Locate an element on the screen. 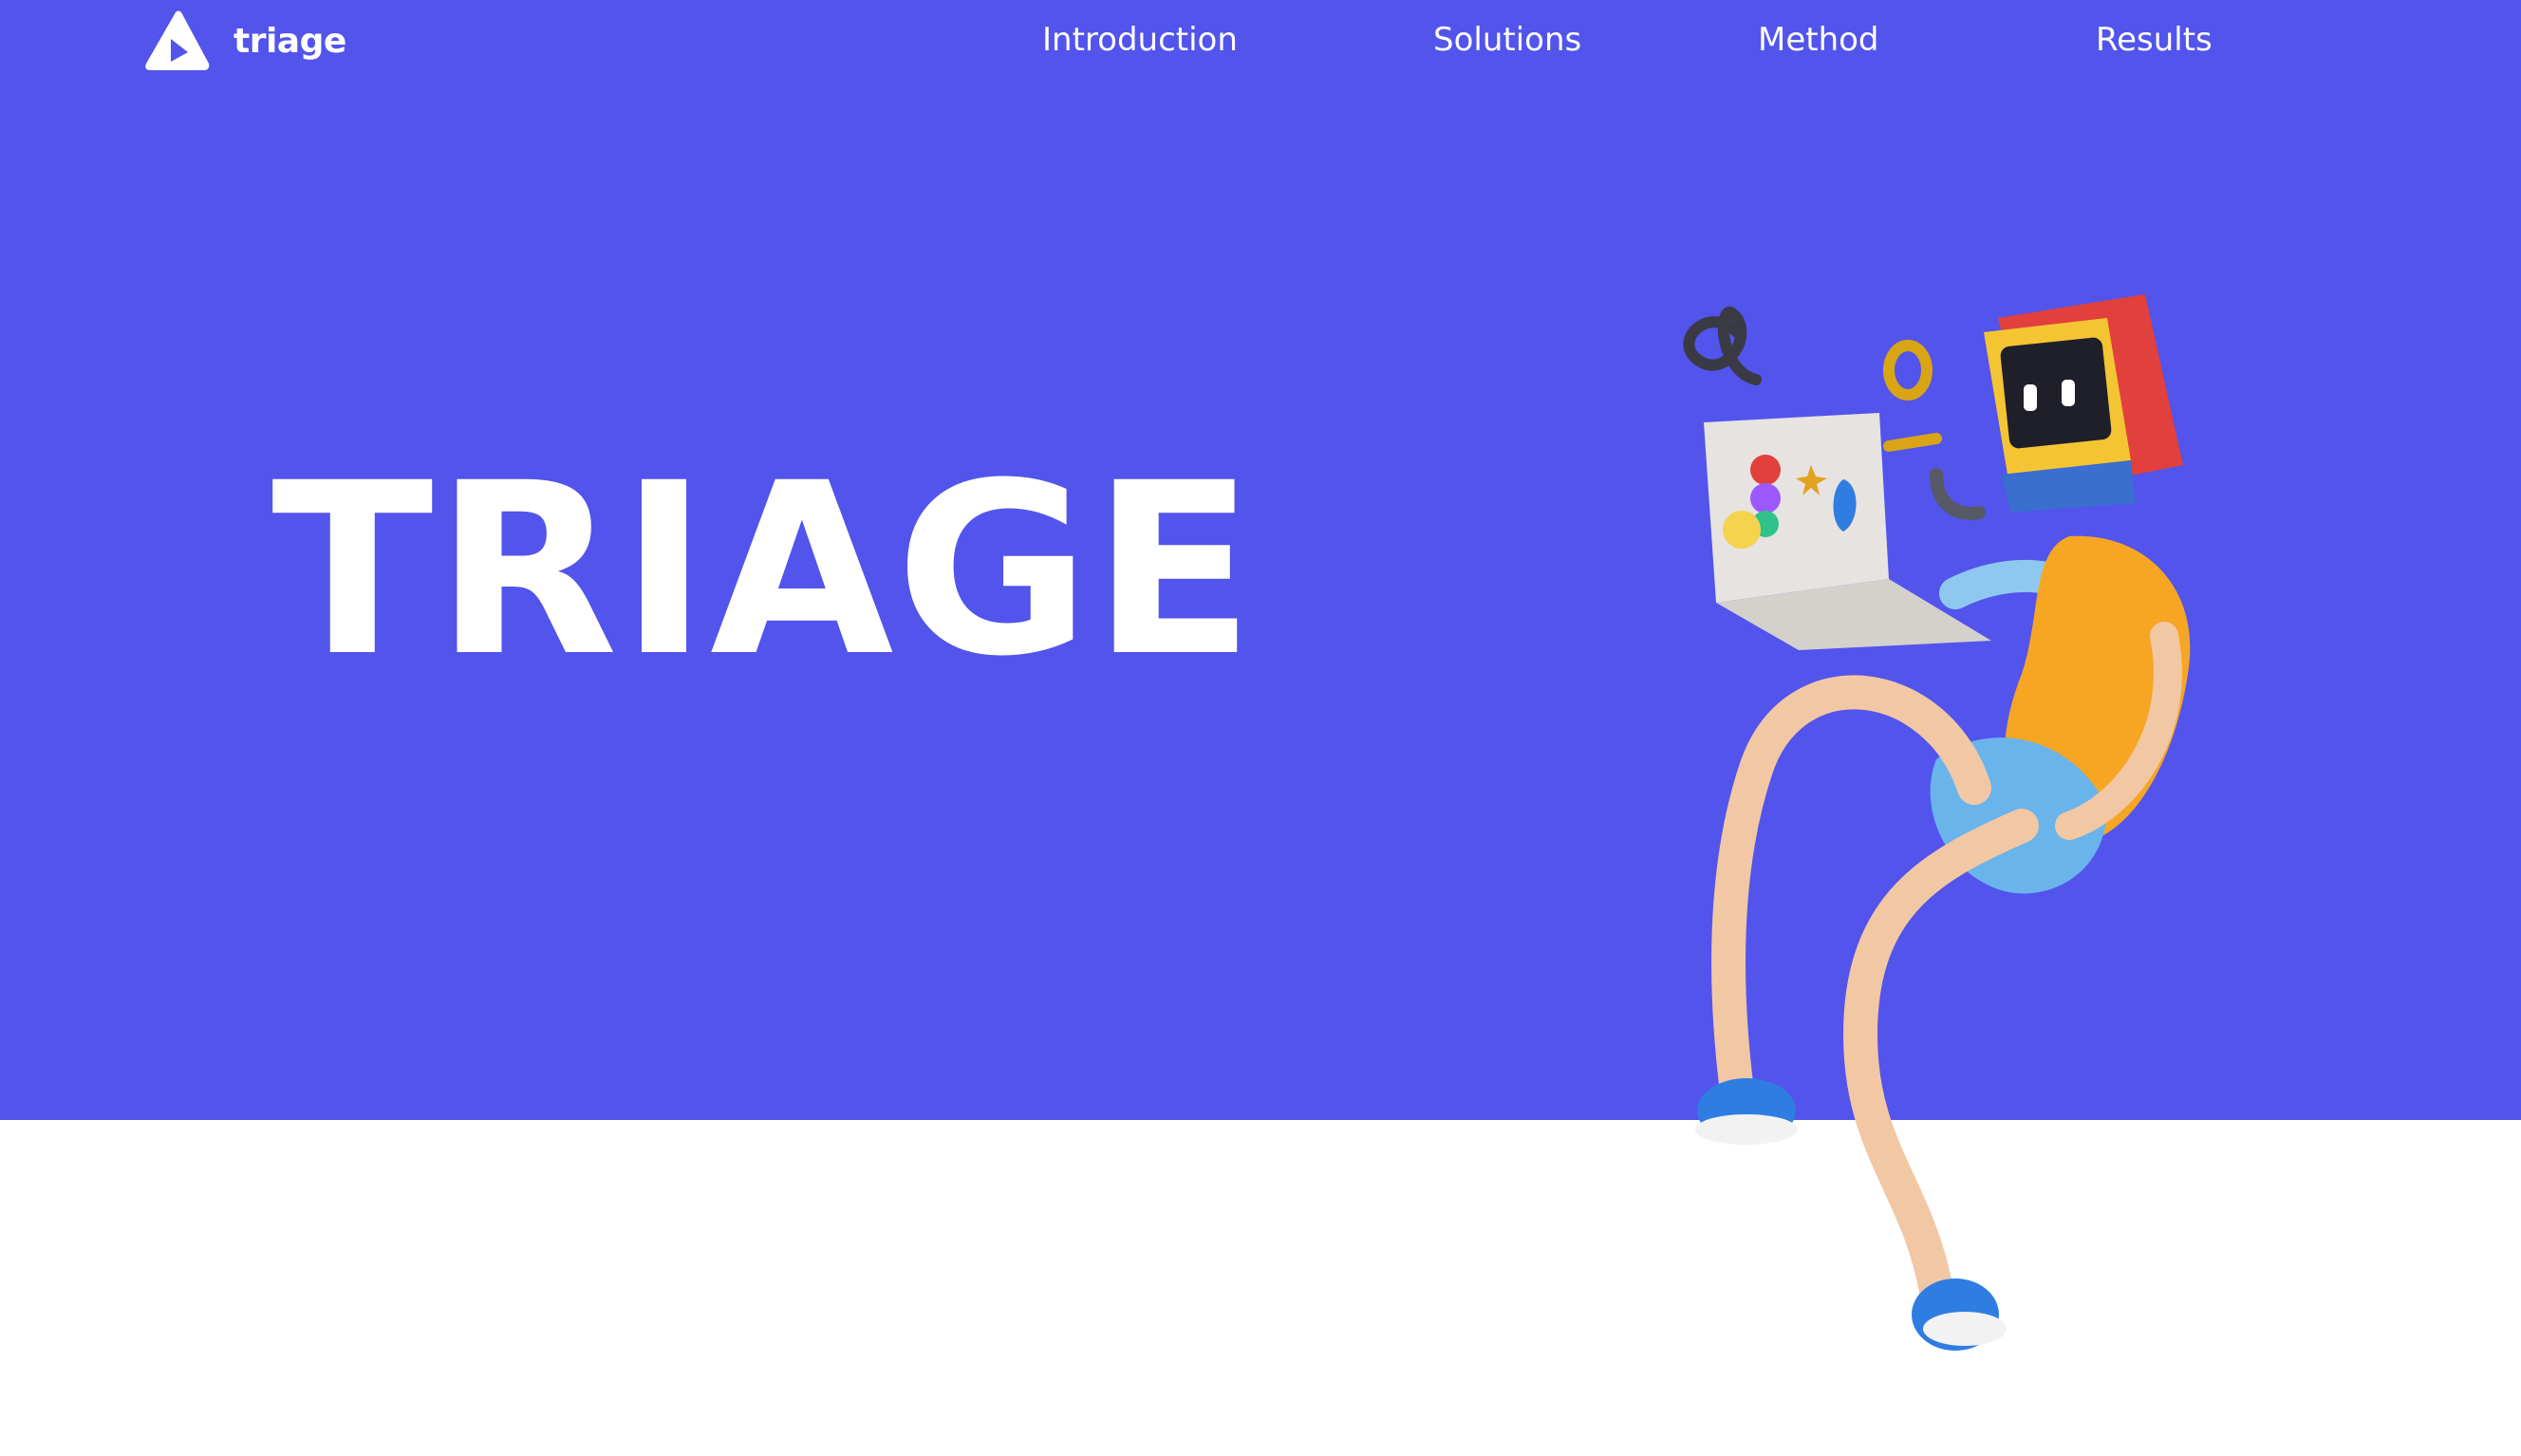 The width and height of the screenshot is (2521, 1456). nav-link-results: Results is located at coordinates (2154, 40).